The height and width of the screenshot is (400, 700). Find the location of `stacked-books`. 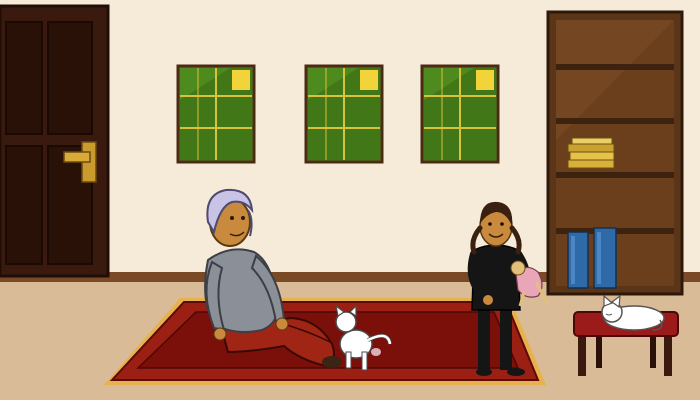

stacked-books is located at coordinates (591, 153).